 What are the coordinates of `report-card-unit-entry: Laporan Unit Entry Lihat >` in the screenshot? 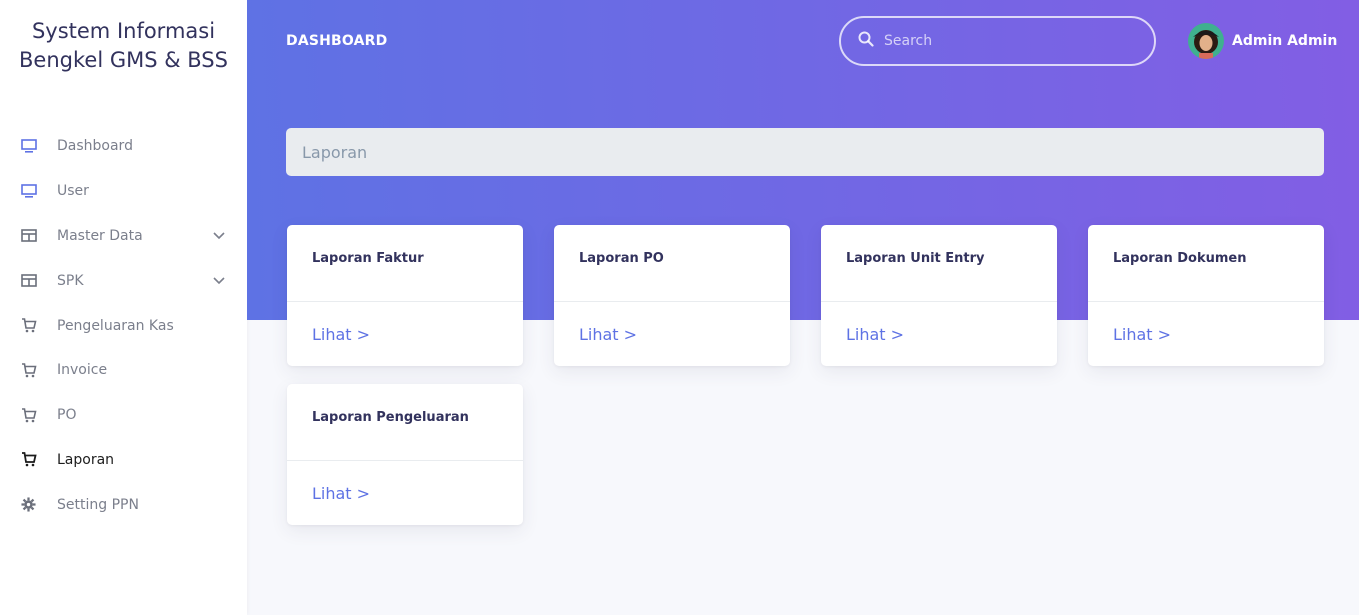 It's located at (939, 295).